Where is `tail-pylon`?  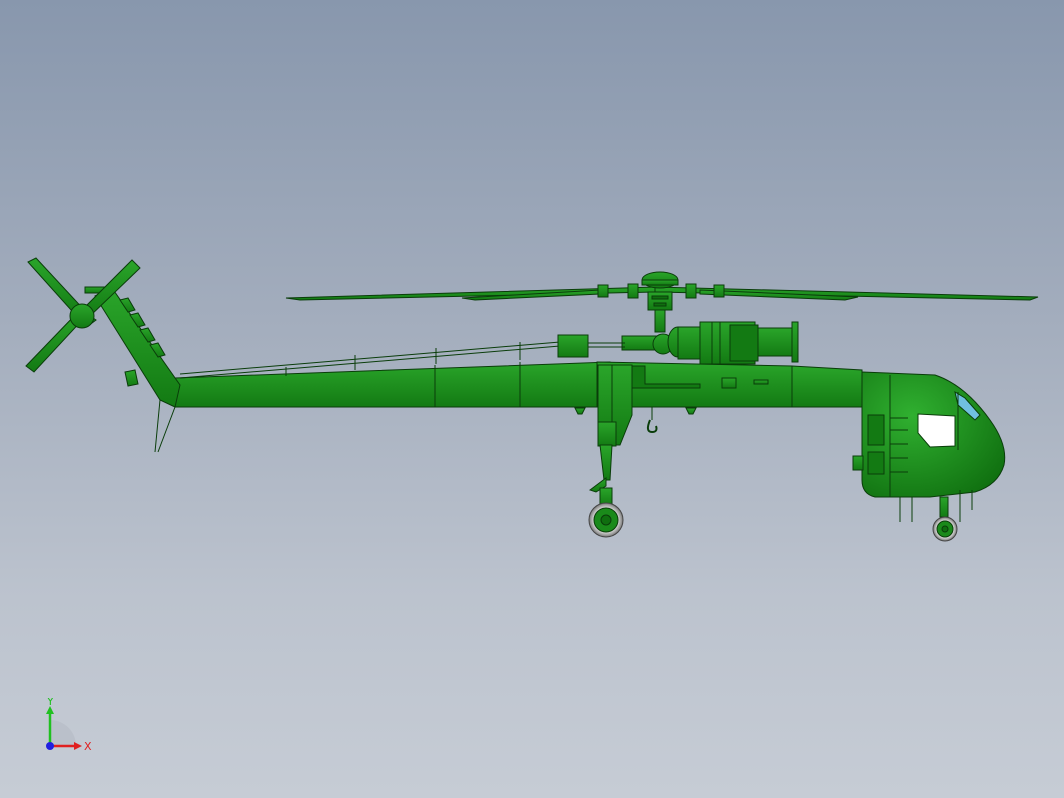 tail-pylon is located at coordinates (132, 369).